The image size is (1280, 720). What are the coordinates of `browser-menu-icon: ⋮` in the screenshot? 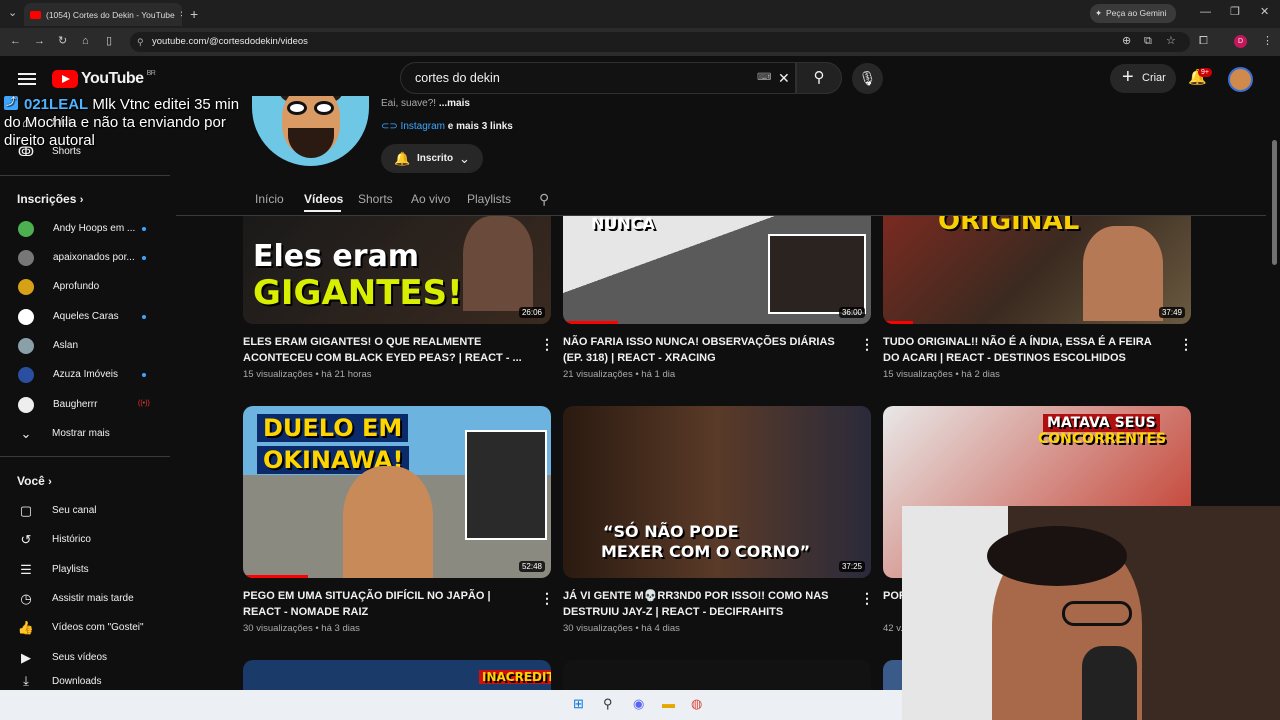 It's located at (1267, 41).